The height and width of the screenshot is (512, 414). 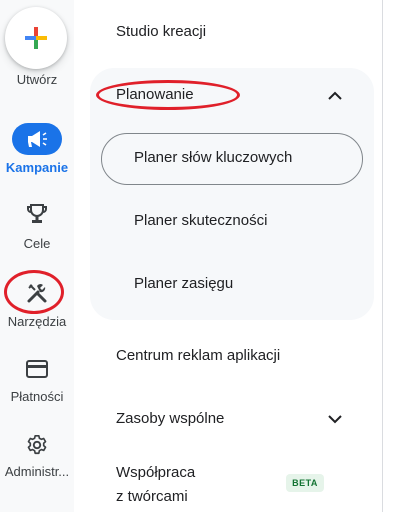 What do you see at coordinates (37, 321) in the screenshot?
I see `rail-label-tools: Narzędzia` at bounding box center [37, 321].